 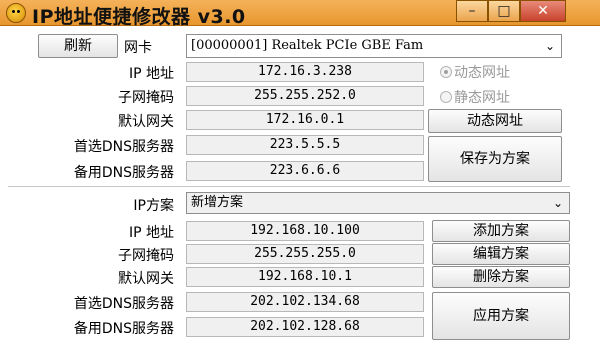 What do you see at coordinates (305, 302) in the screenshot?
I see `scheme-dns1-field: 202.102.134.68` at bounding box center [305, 302].